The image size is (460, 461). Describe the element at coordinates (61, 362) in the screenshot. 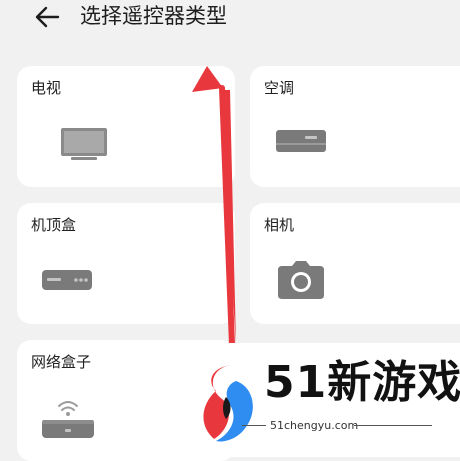

I see `card-label: 网络盒子` at that location.